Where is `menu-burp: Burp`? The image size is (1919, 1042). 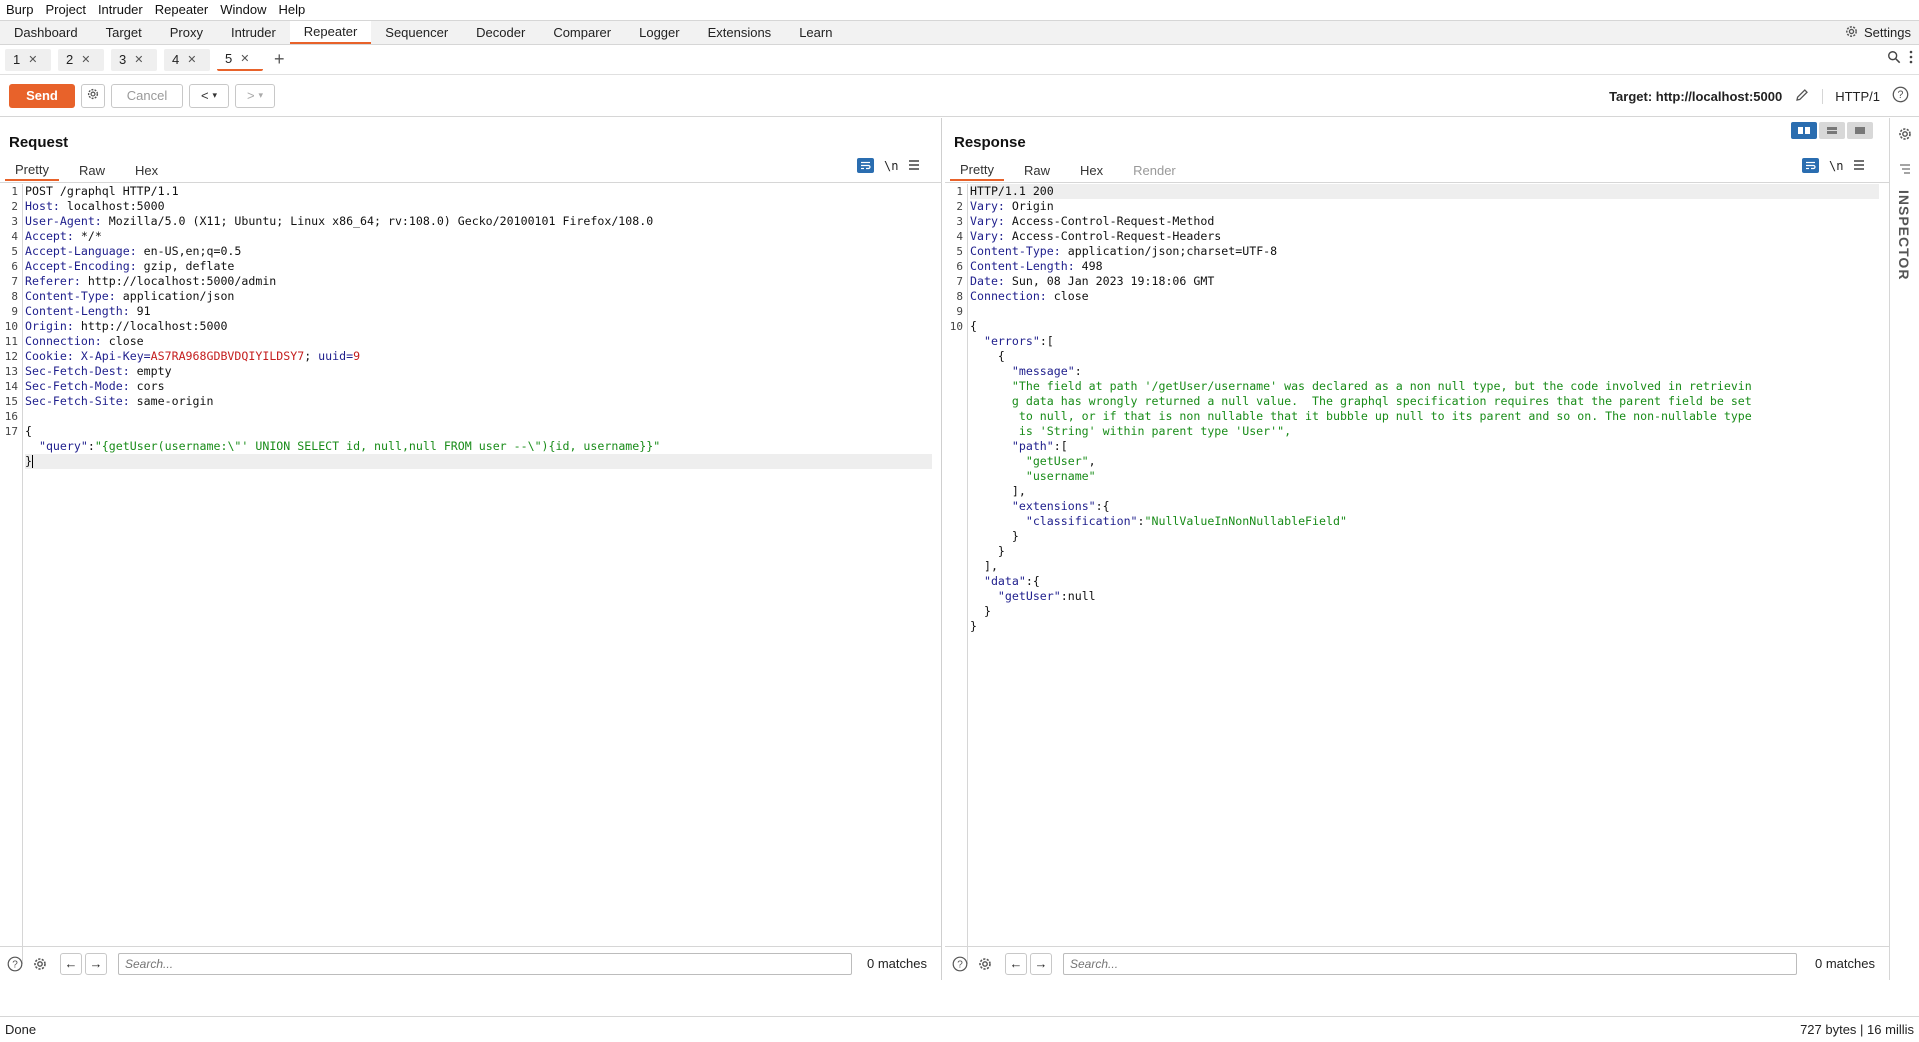 menu-burp: Burp is located at coordinates (19, 10).